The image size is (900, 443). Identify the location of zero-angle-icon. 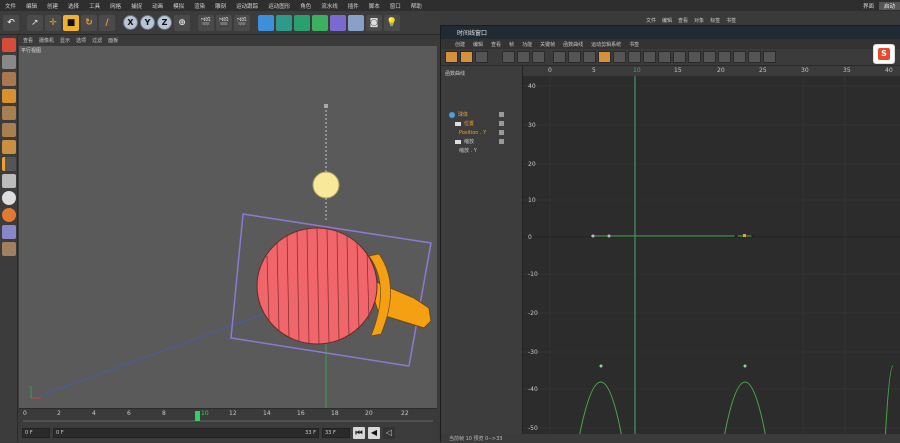
(679, 57).